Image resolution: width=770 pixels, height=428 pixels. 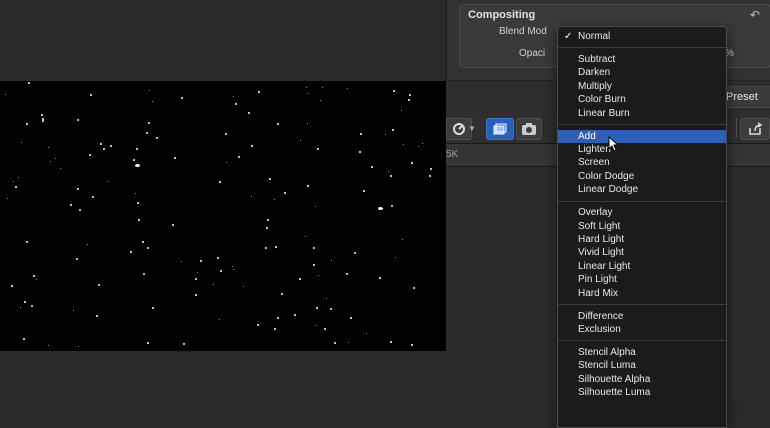 I want to click on reset-arrow-icon: ↶, so click(x=755, y=15).